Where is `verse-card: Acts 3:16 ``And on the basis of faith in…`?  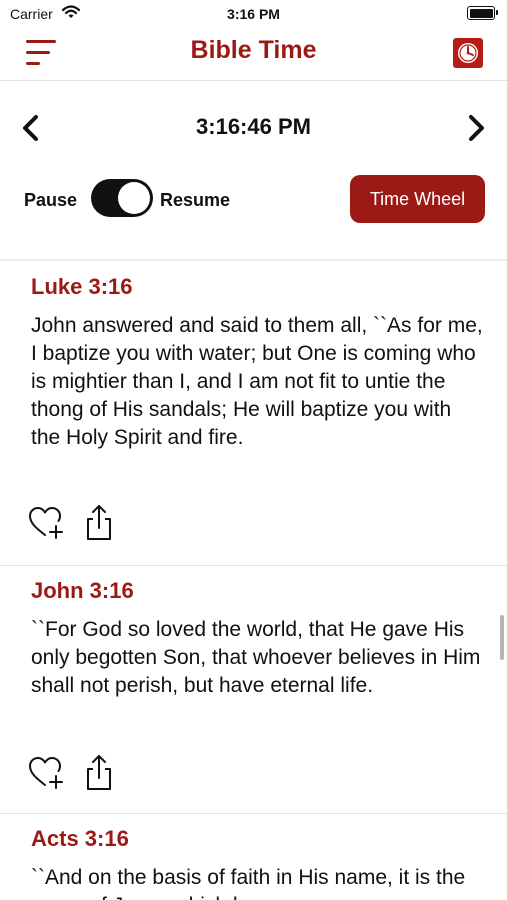 verse-card: Acts 3:16 ``And on the basis of faith in… is located at coordinates (253, 857).